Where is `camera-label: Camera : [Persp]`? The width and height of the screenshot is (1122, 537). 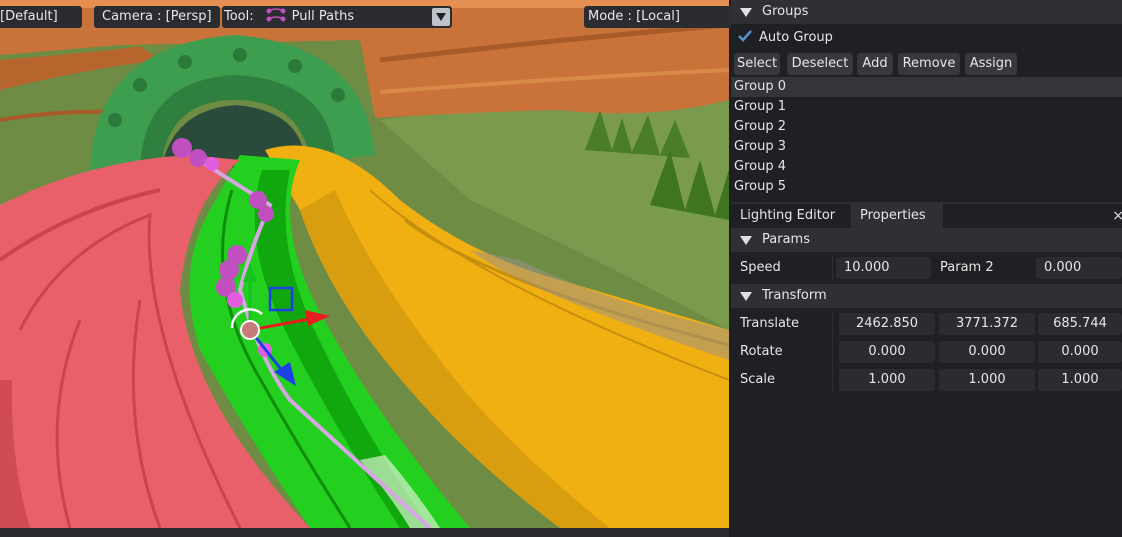 camera-label: Camera : [Persp] is located at coordinates (157, 16).